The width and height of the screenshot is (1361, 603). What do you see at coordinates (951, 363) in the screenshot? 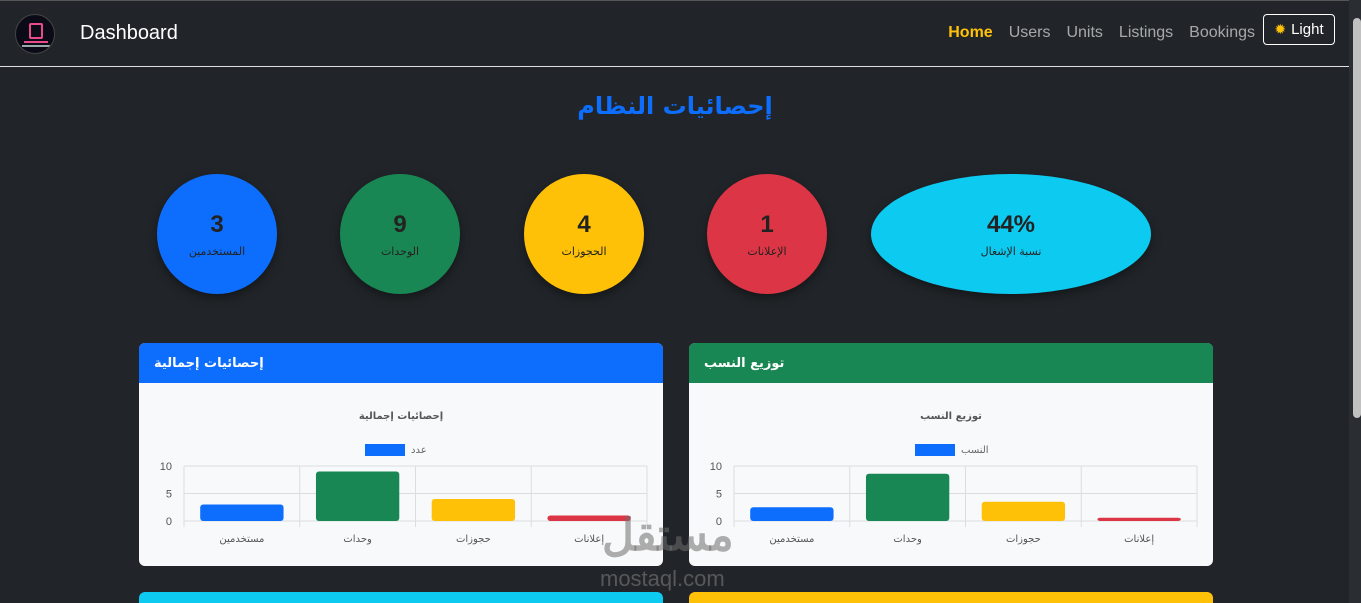
I see `card-header: توزيع النسب` at bounding box center [951, 363].